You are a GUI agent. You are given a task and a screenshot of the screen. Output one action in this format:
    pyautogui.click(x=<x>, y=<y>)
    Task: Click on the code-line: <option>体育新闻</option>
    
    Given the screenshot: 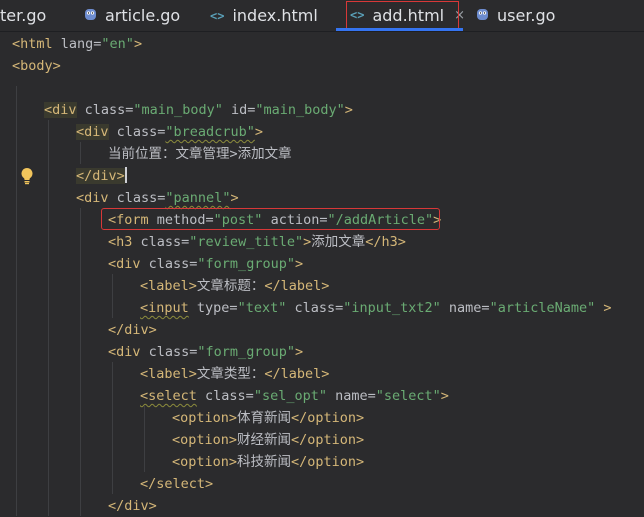 What is the action you would take?
    pyautogui.click(x=268, y=418)
    